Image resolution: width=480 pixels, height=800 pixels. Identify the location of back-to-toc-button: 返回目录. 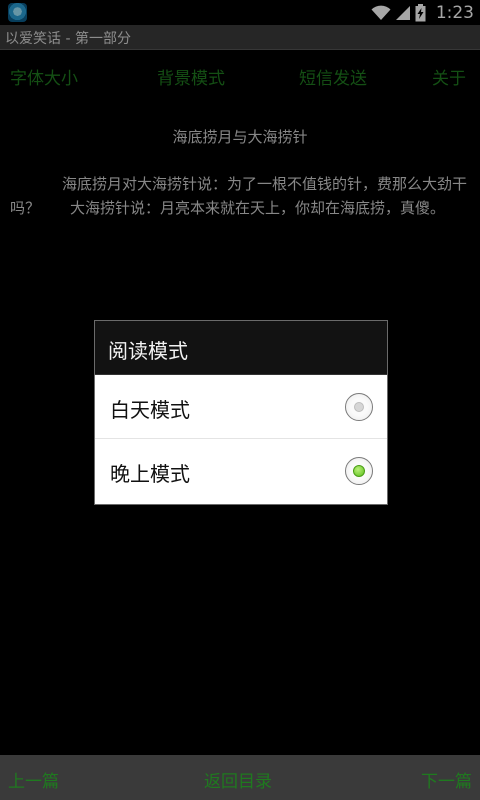
(238, 779).